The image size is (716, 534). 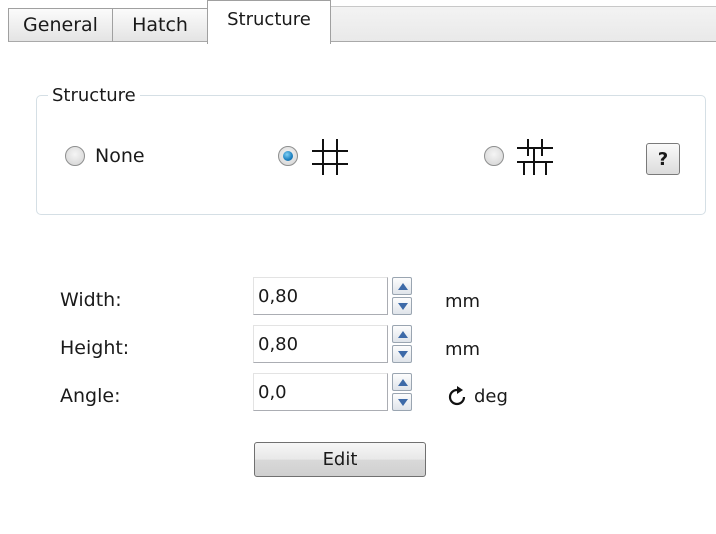 I want to click on grid-offset-pattern-icon, so click(x=535, y=157).